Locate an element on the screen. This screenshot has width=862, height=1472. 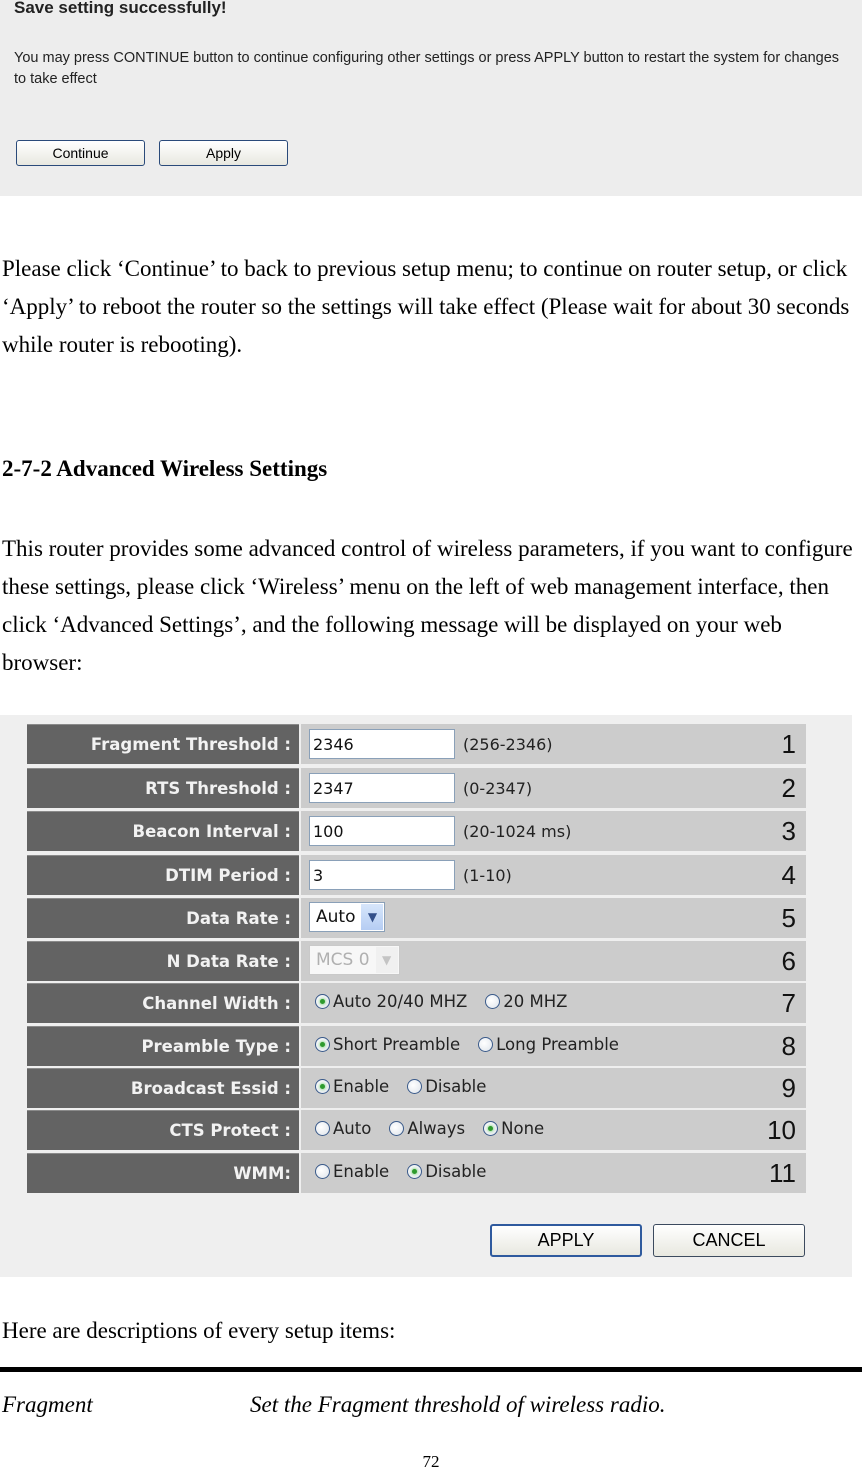
row-cts-protect: CTS Protect : Auto Always None 10 is located at coordinates (416, 1130).